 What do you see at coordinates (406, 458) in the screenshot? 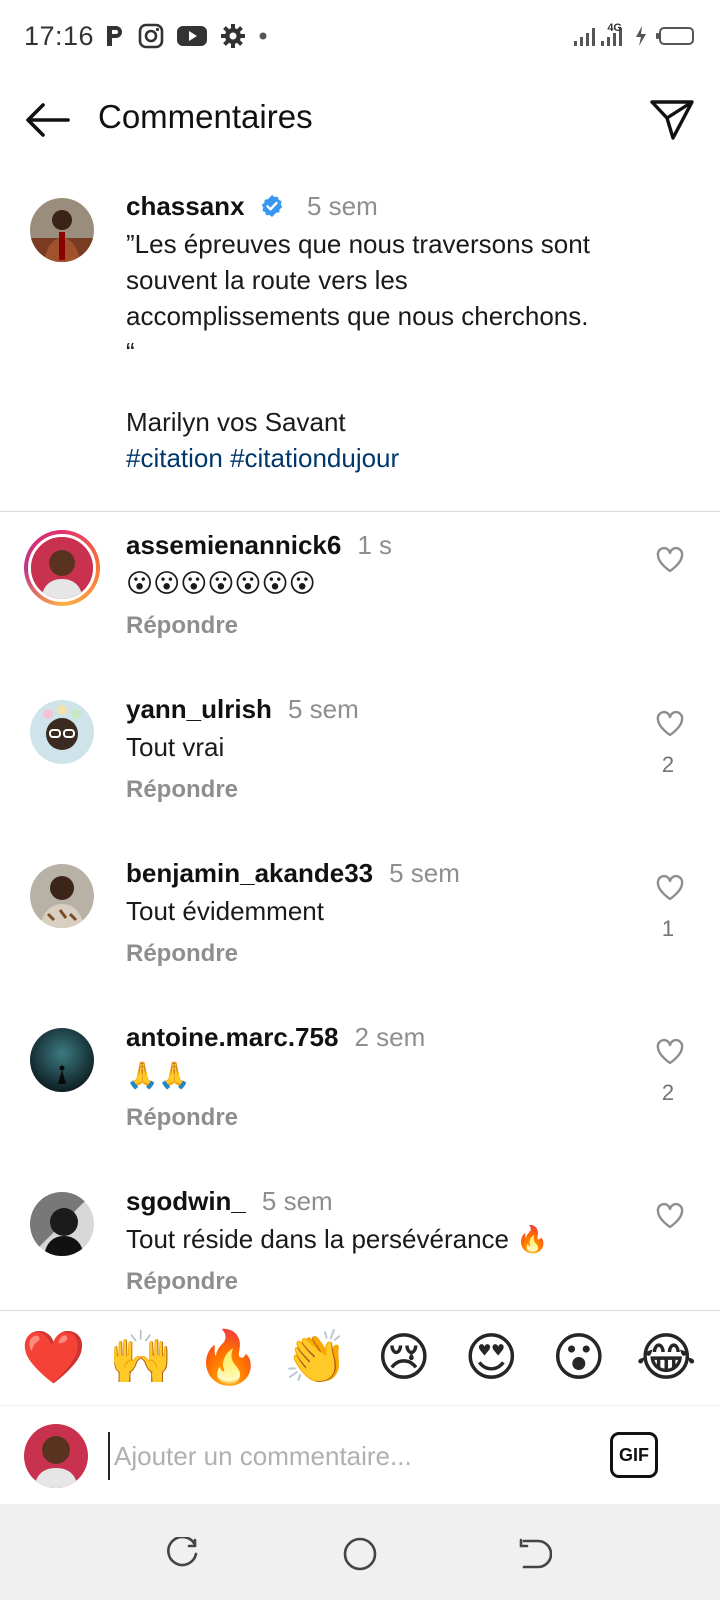
I see `caption-hashtags: #citation #citationdujour` at bounding box center [406, 458].